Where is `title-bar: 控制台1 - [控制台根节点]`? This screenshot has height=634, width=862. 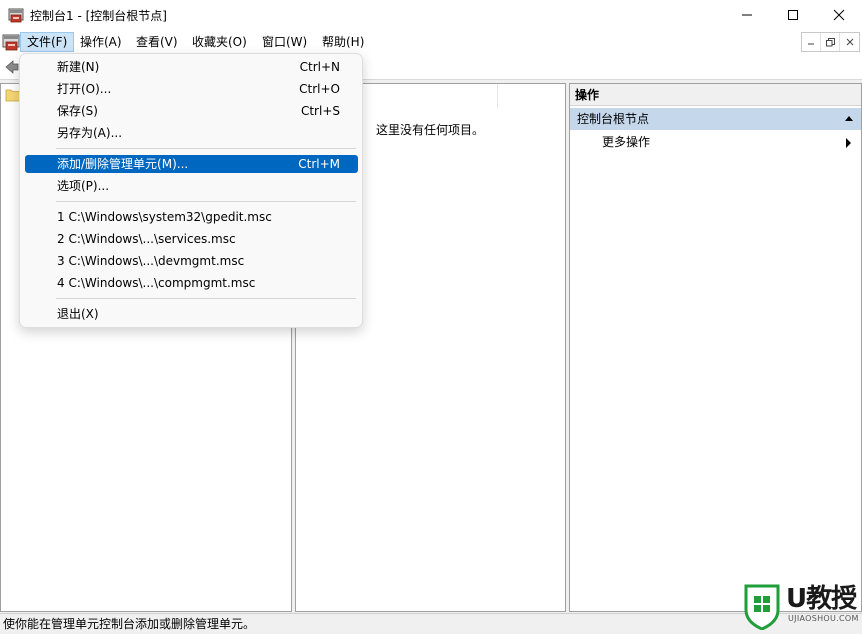 title-bar: 控制台1 - [控制台根节点] is located at coordinates (431, 15).